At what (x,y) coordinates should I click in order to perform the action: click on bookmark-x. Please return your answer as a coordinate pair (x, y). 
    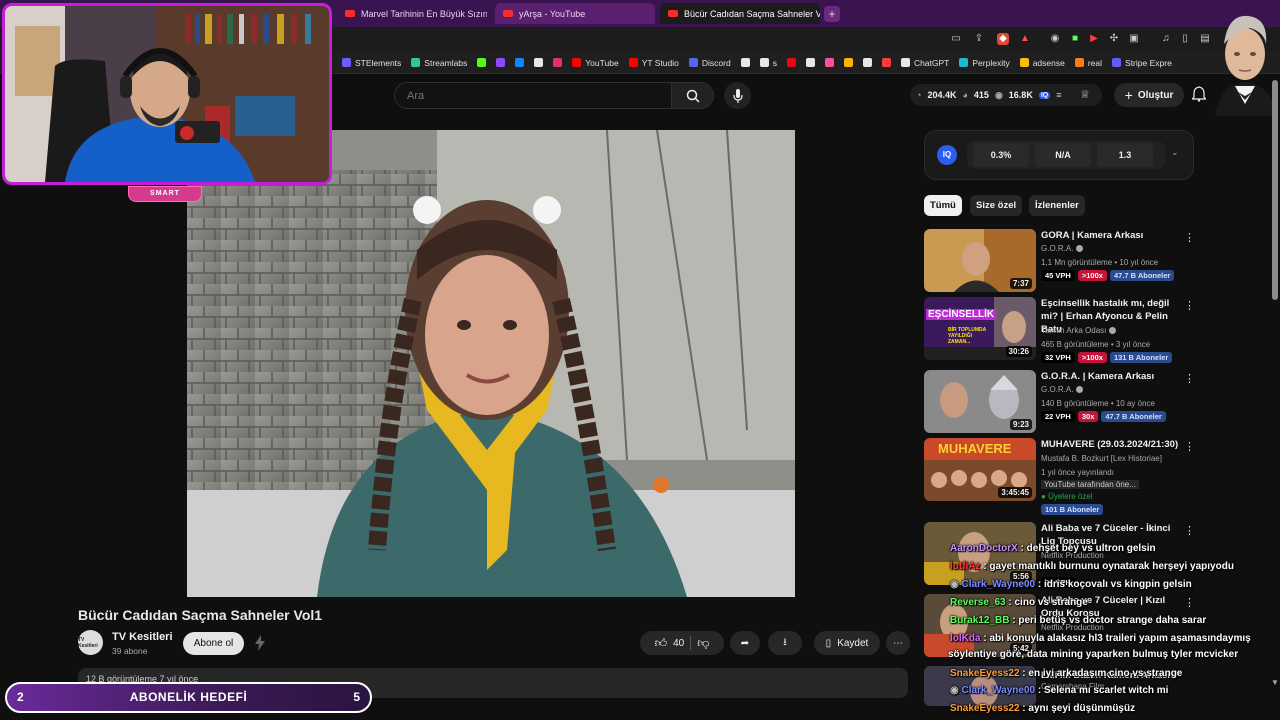
    Looking at the image, I should click on (539, 62).